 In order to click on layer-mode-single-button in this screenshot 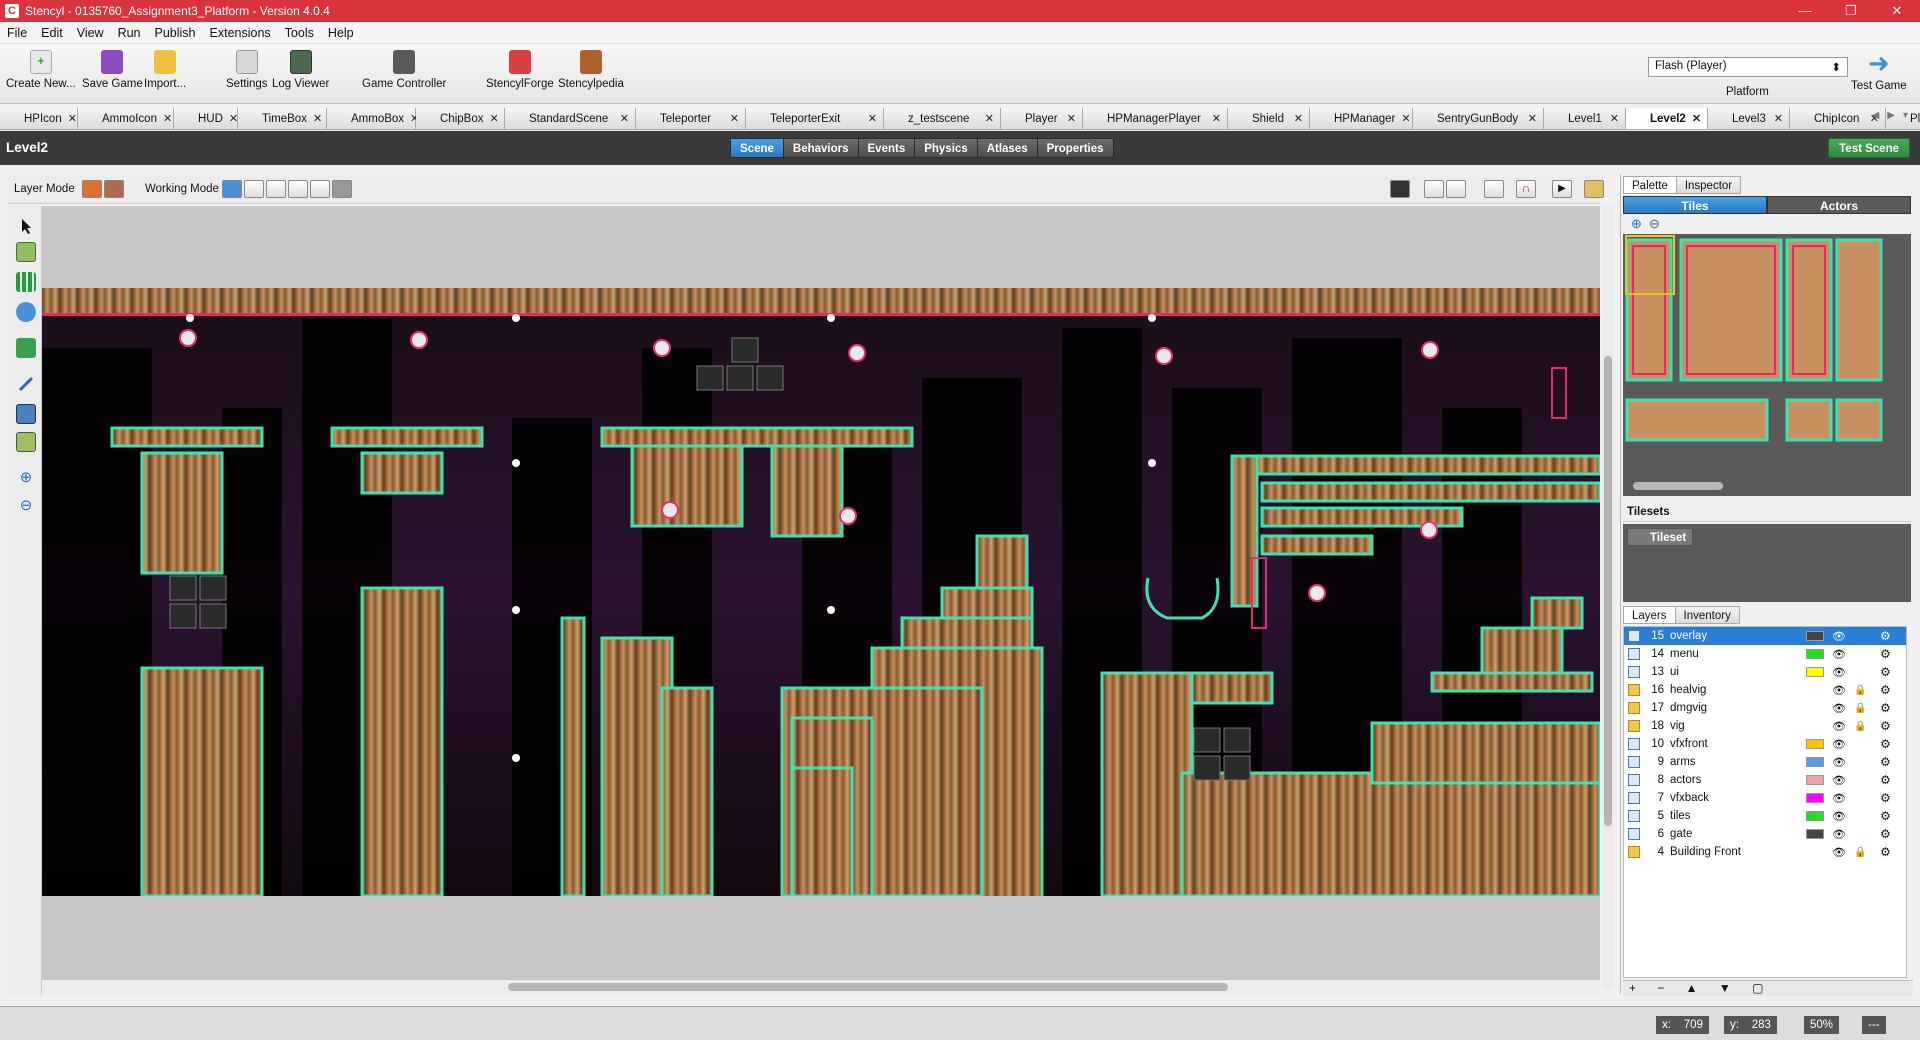, I will do `click(92, 189)`.